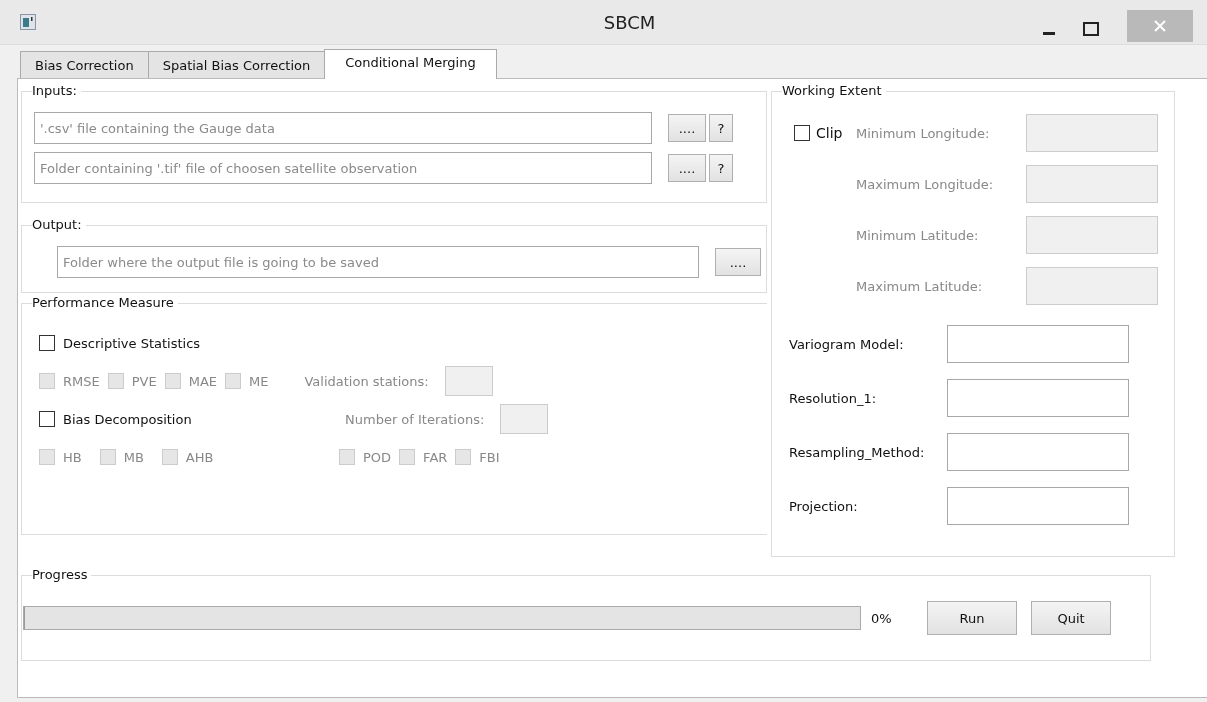 The image size is (1207, 702). I want to click on field-label: Validation stations:, so click(366, 381).